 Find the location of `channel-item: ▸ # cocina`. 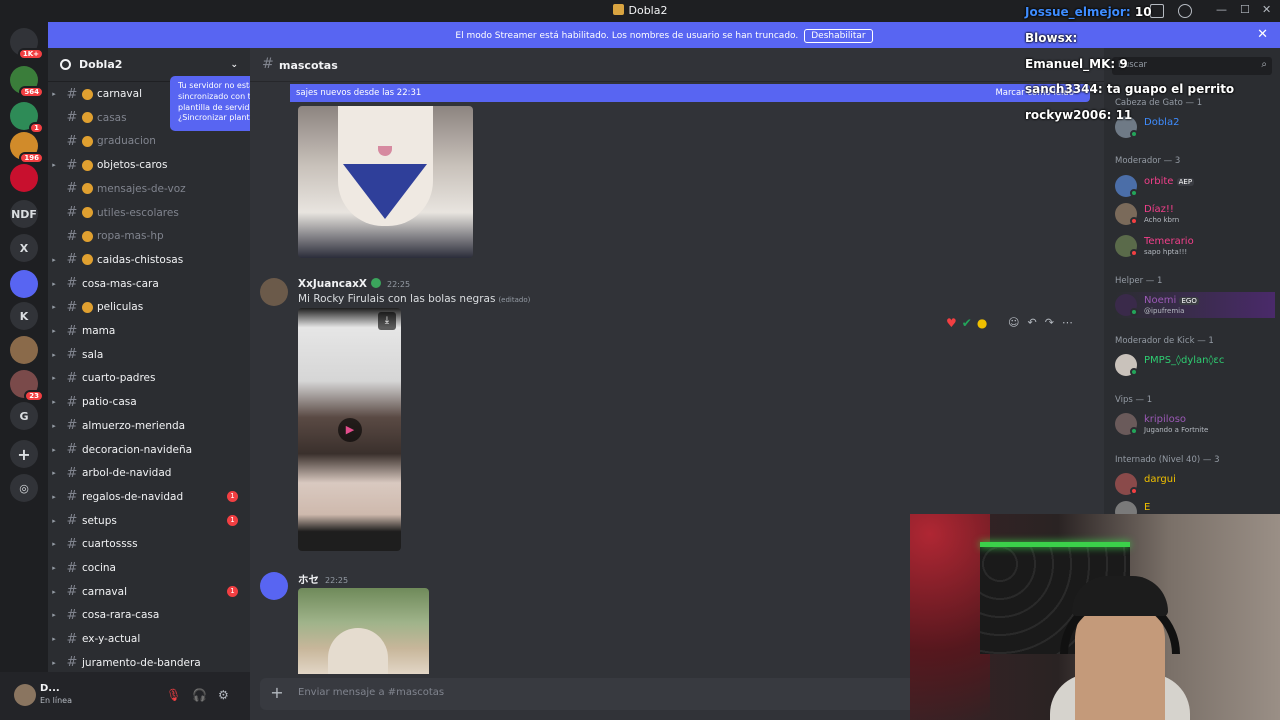

channel-item: ▸ # cocina is located at coordinates (149, 568).